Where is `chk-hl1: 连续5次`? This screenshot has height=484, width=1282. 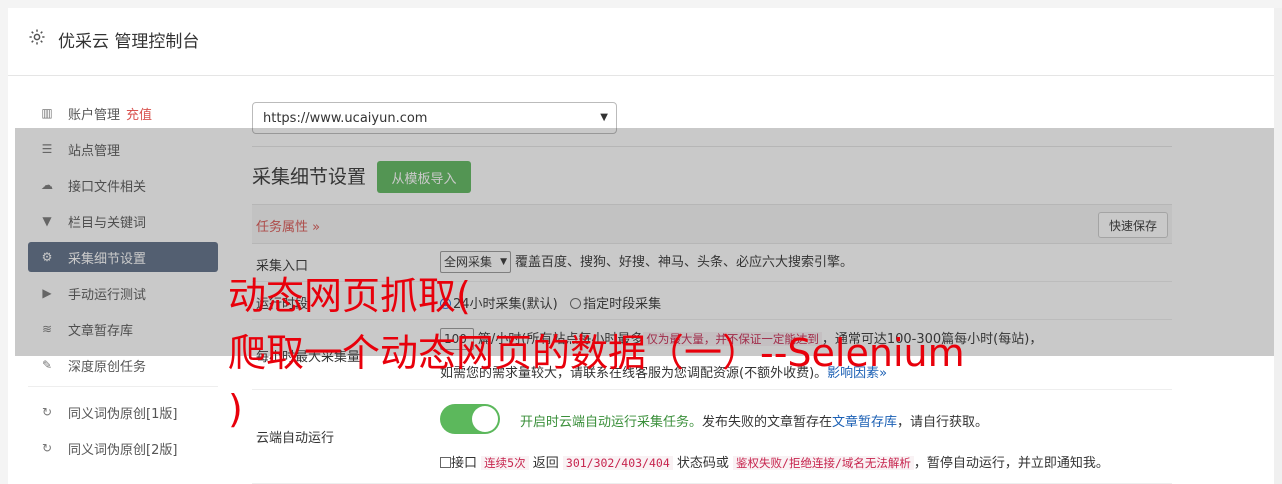
chk-hl1: 连续5次 is located at coordinates (505, 463).